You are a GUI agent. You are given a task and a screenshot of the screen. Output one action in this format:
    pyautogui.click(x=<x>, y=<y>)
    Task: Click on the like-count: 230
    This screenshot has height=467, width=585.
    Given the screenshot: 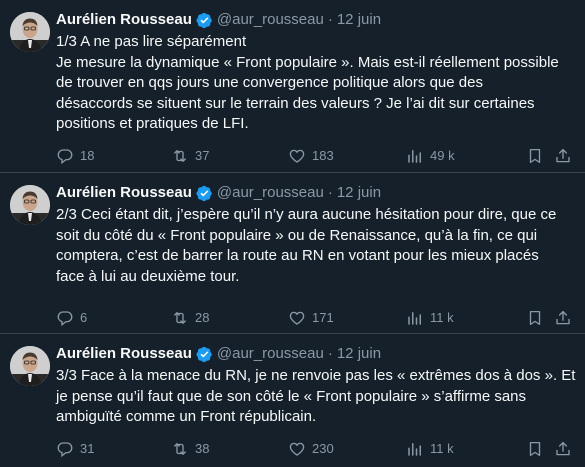 What is the action you would take?
    pyautogui.click(x=323, y=448)
    